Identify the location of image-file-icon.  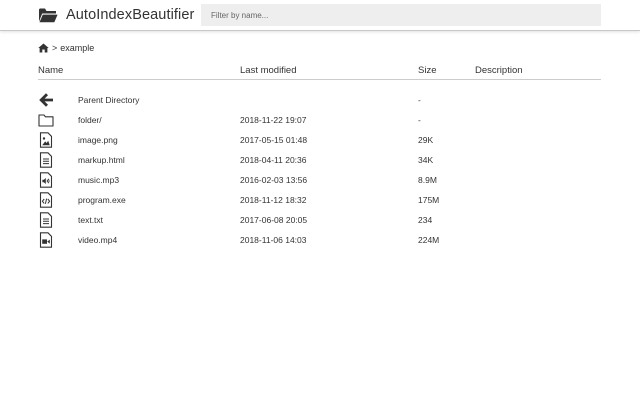
(46, 140).